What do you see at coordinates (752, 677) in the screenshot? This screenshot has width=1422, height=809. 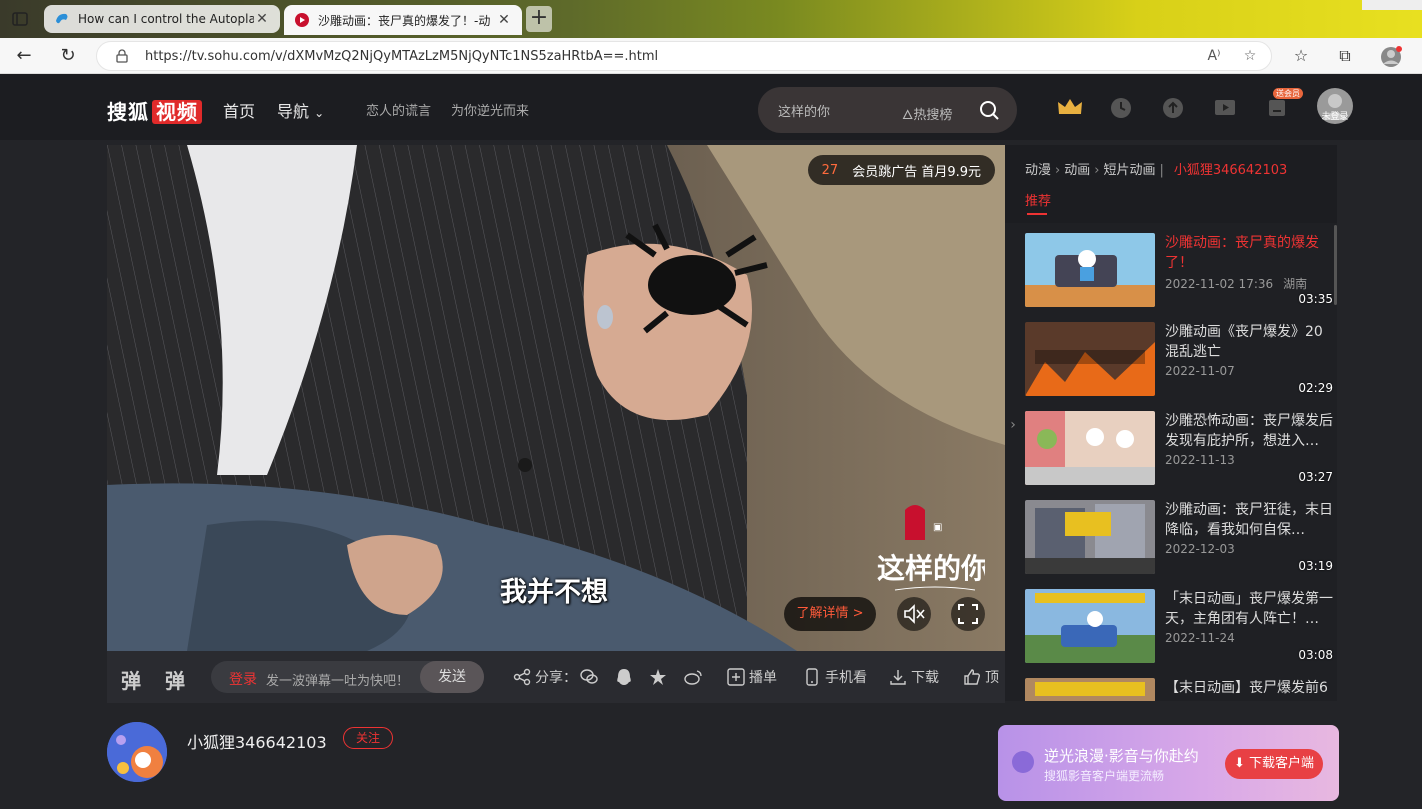 I see `playlist-button: 播单` at bounding box center [752, 677].